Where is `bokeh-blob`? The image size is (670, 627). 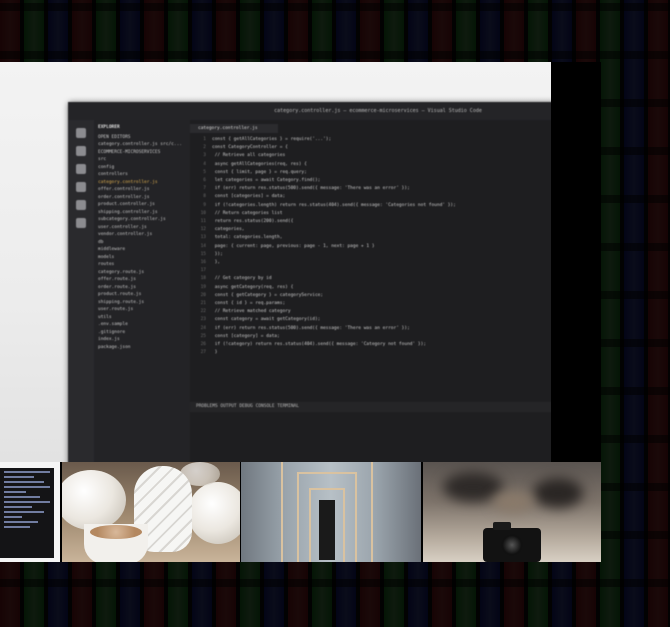
bokeh-blob is located at coordinates (558, 493).